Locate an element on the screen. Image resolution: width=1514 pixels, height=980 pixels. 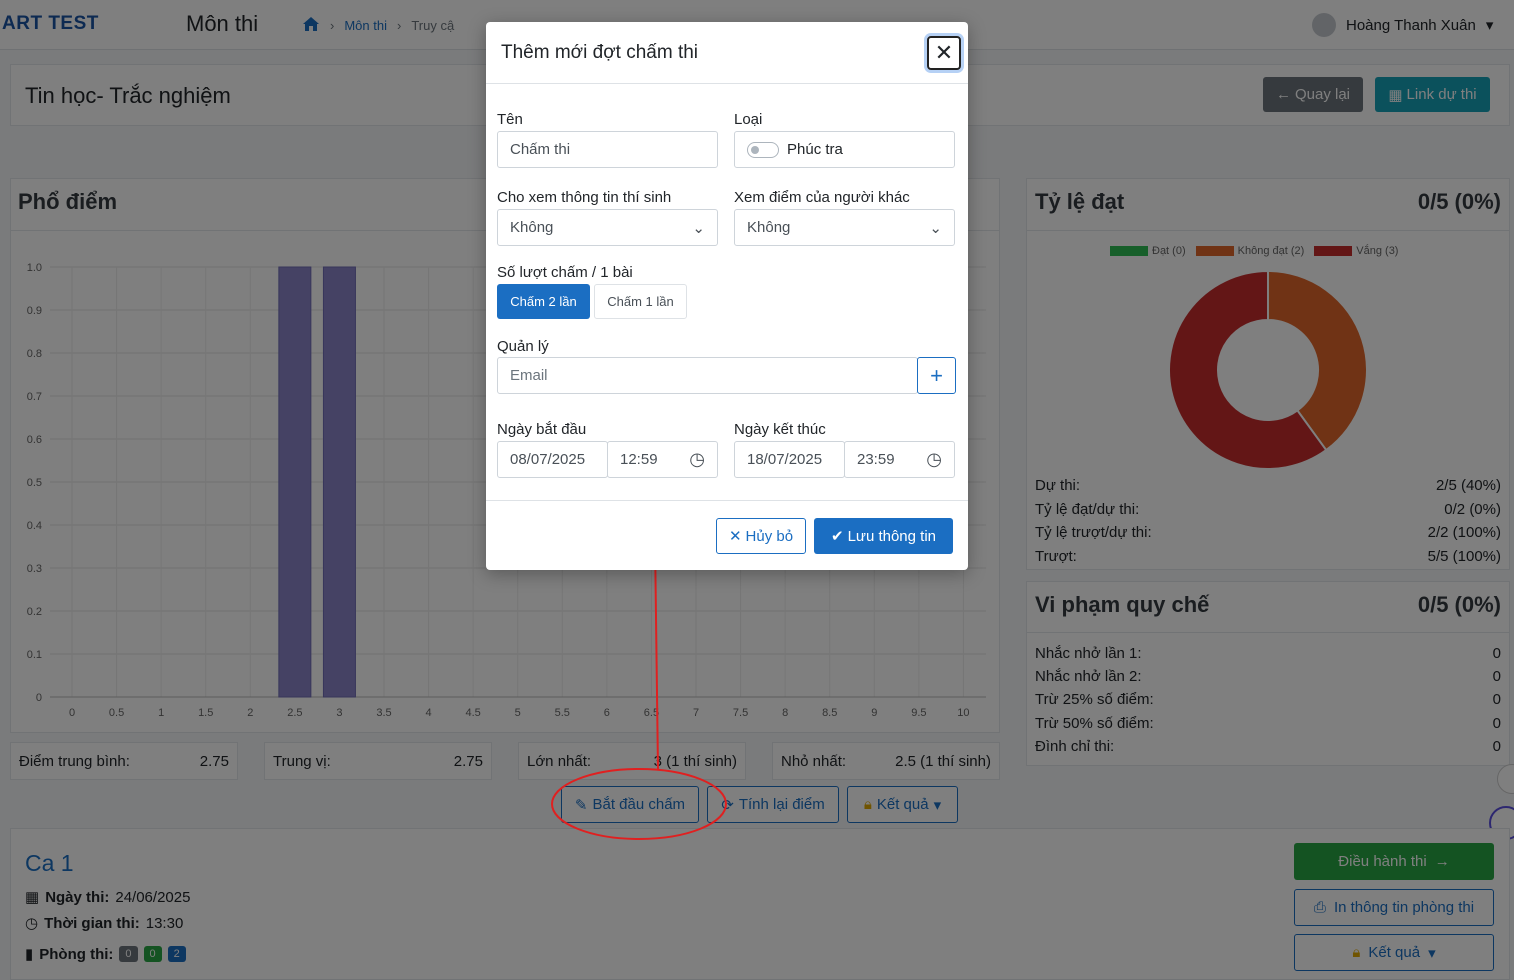
save-button: ✔ Lưu thông tin is located at coordinates (883, 536).